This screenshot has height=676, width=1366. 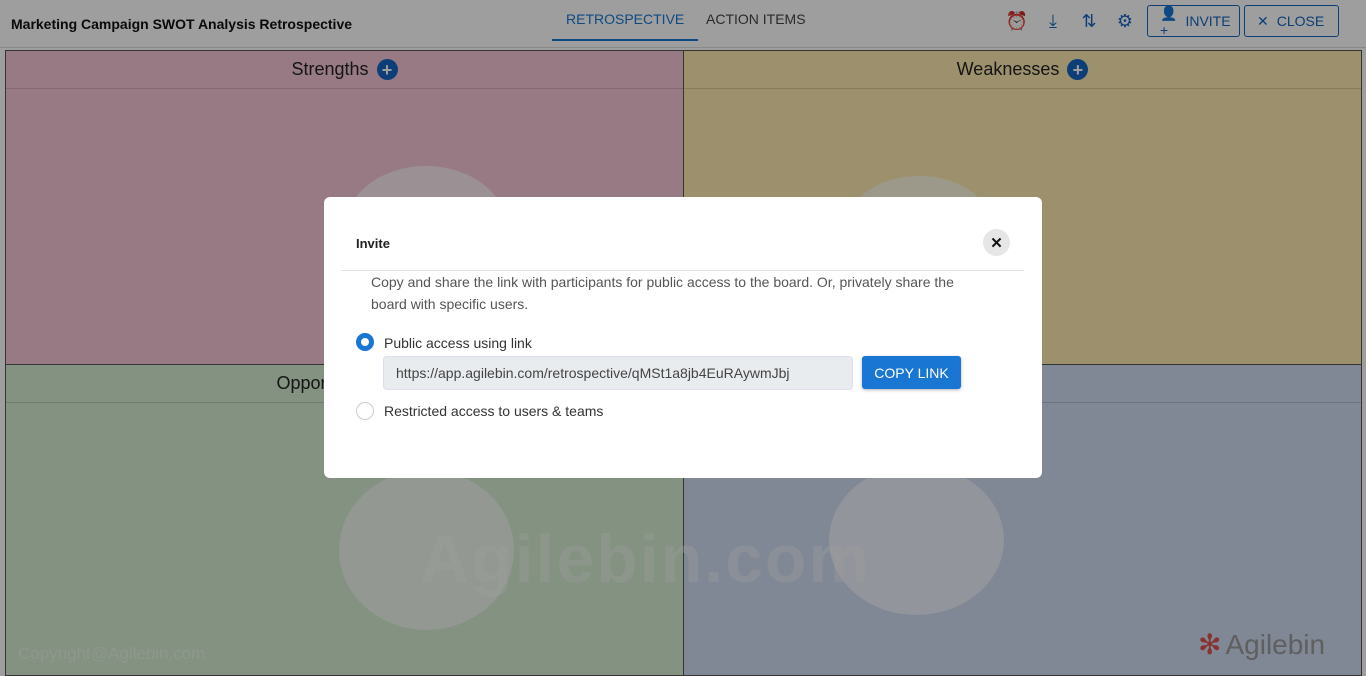 What do you see at coordinates (373, 243) in the screenshot?
I see `dialog-title: Invite` at bounding box center [373, 243].